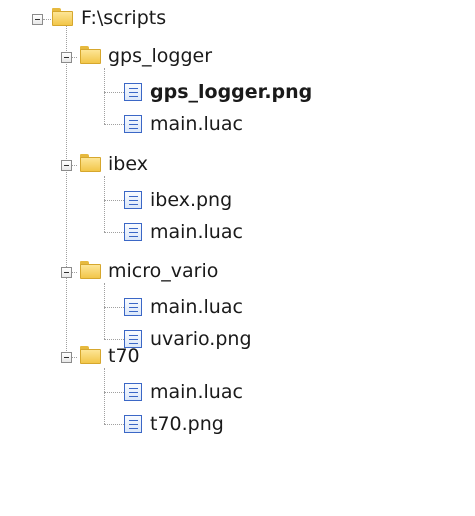 The height and width of the screenshot is (516, 475). Describe the element at coordinates (201, 339) in the screenshot. I see `tree-node-file: uvario.png` at that location.